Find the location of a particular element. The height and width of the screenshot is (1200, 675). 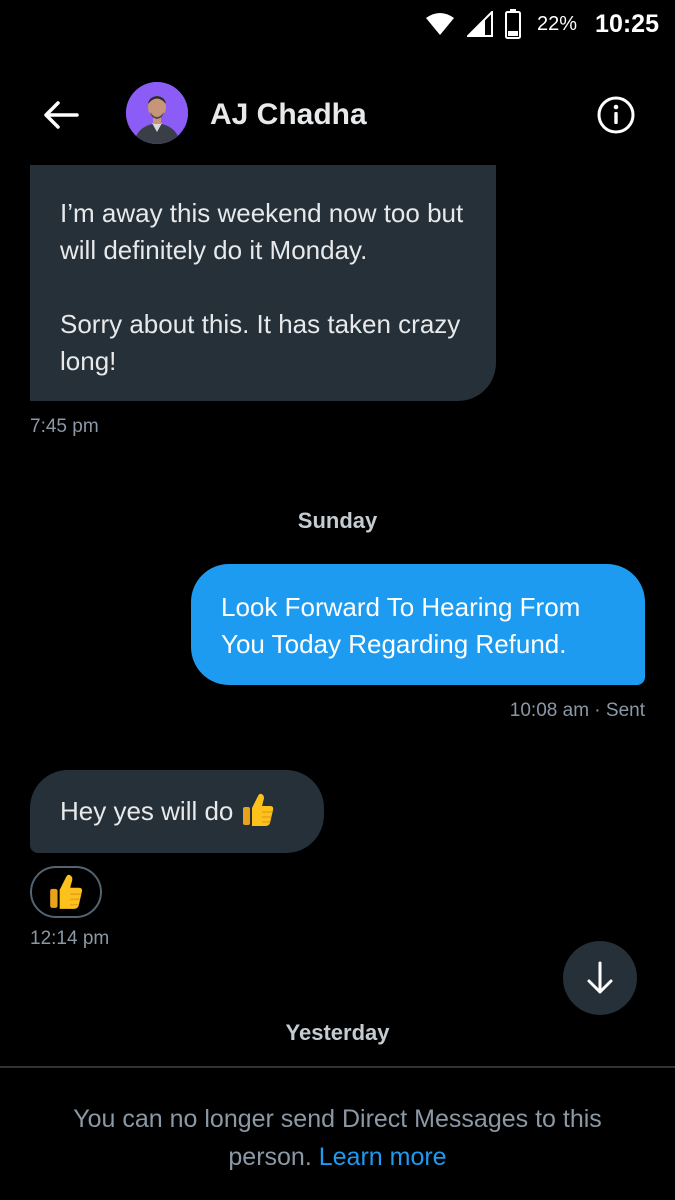

message-reaction is located at coordinates (66, 892).